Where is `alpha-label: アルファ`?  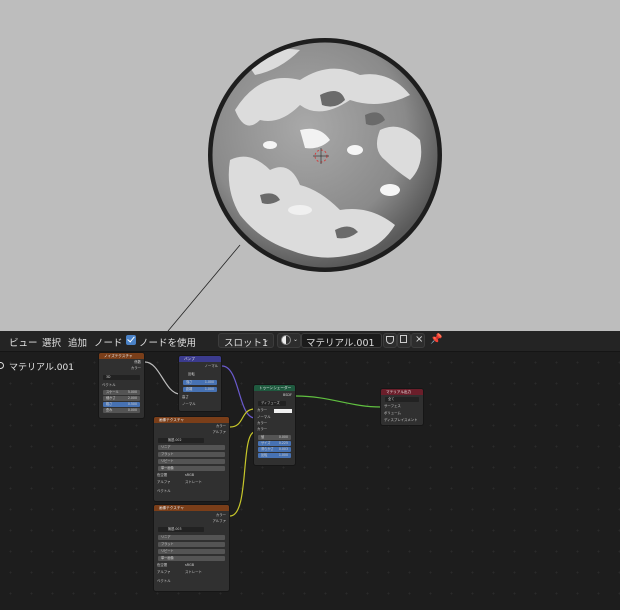
alpha-label: アルファ is located at coordinates (164, 572).